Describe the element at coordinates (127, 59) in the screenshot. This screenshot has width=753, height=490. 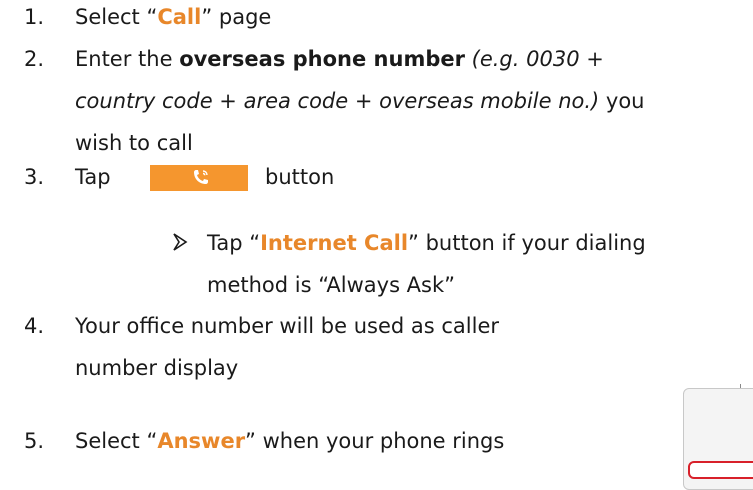
I see `step-2-pre: Enter the` at that location.